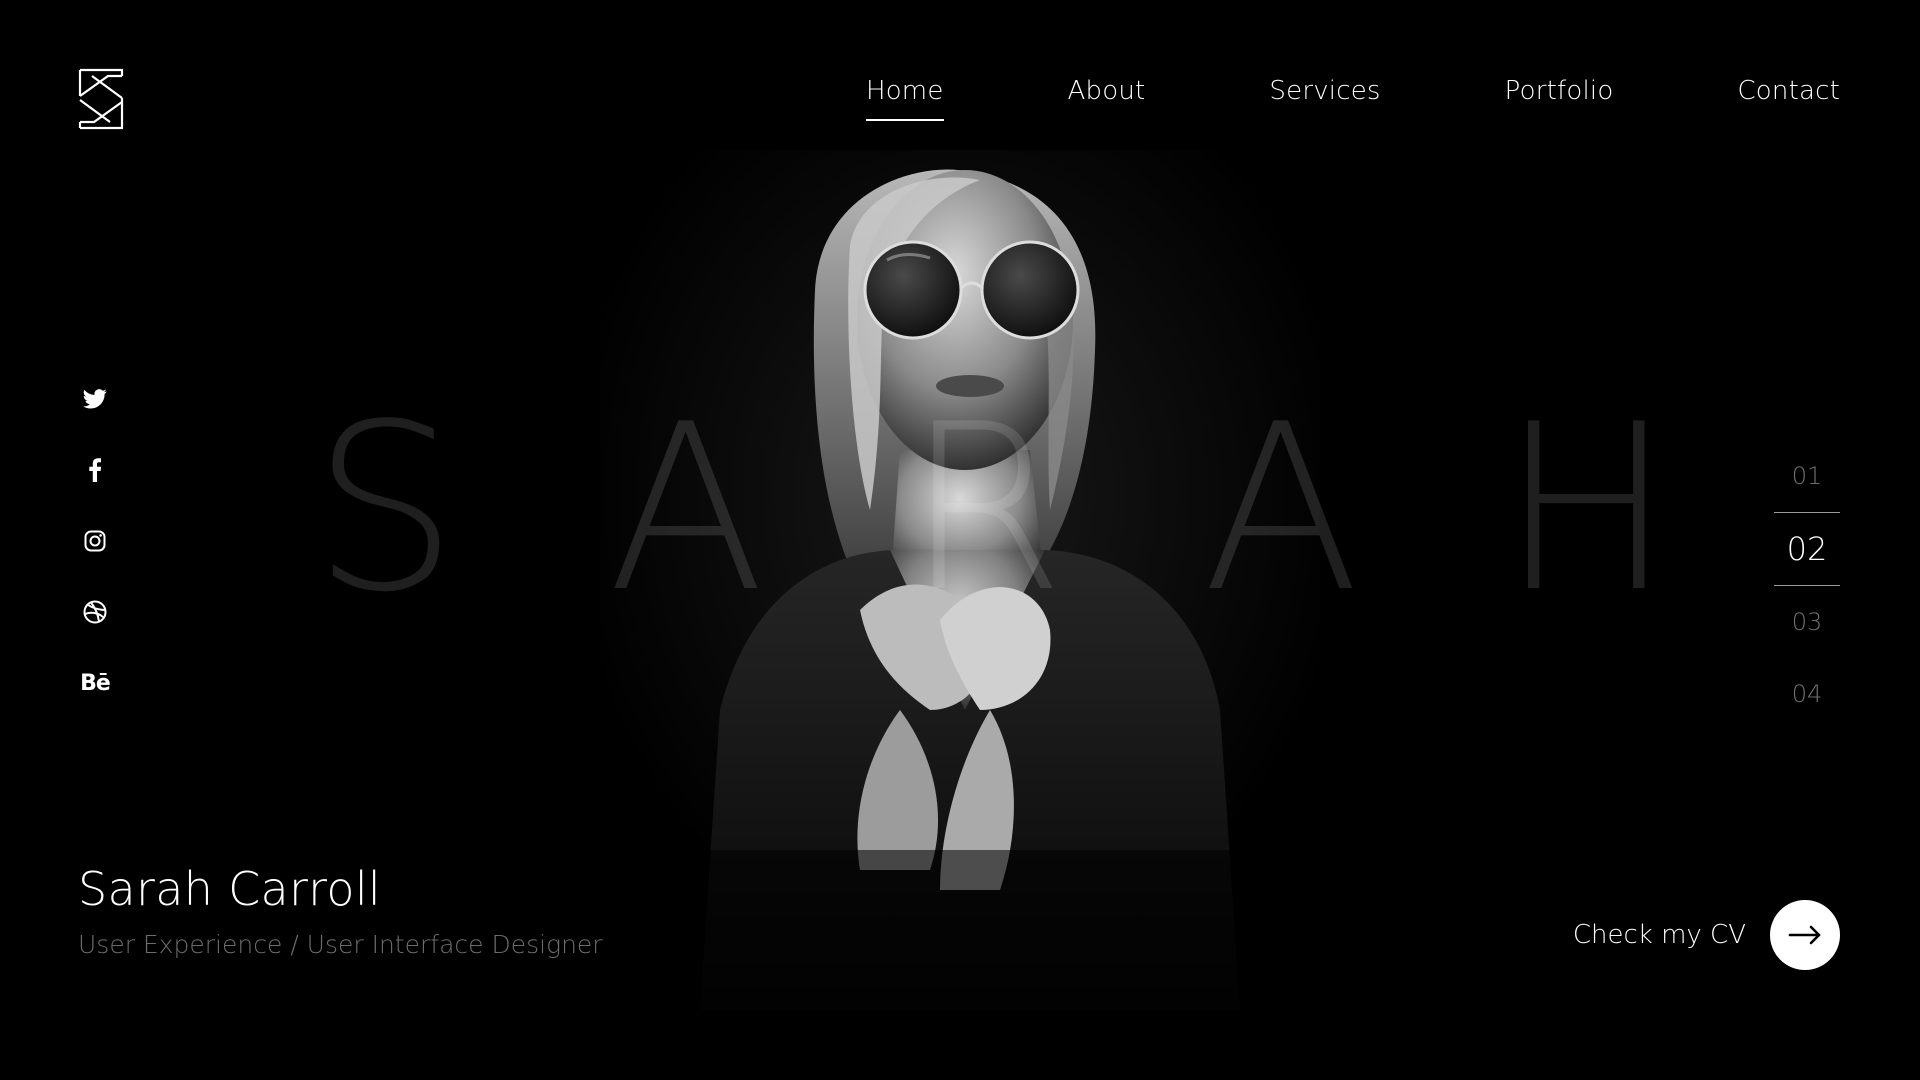 This screenshot has width=1920, height=1080. Describe the element at coordinates (229, 889) in the screenshot. I see `hero-name: Sarah Carroll` at that location.